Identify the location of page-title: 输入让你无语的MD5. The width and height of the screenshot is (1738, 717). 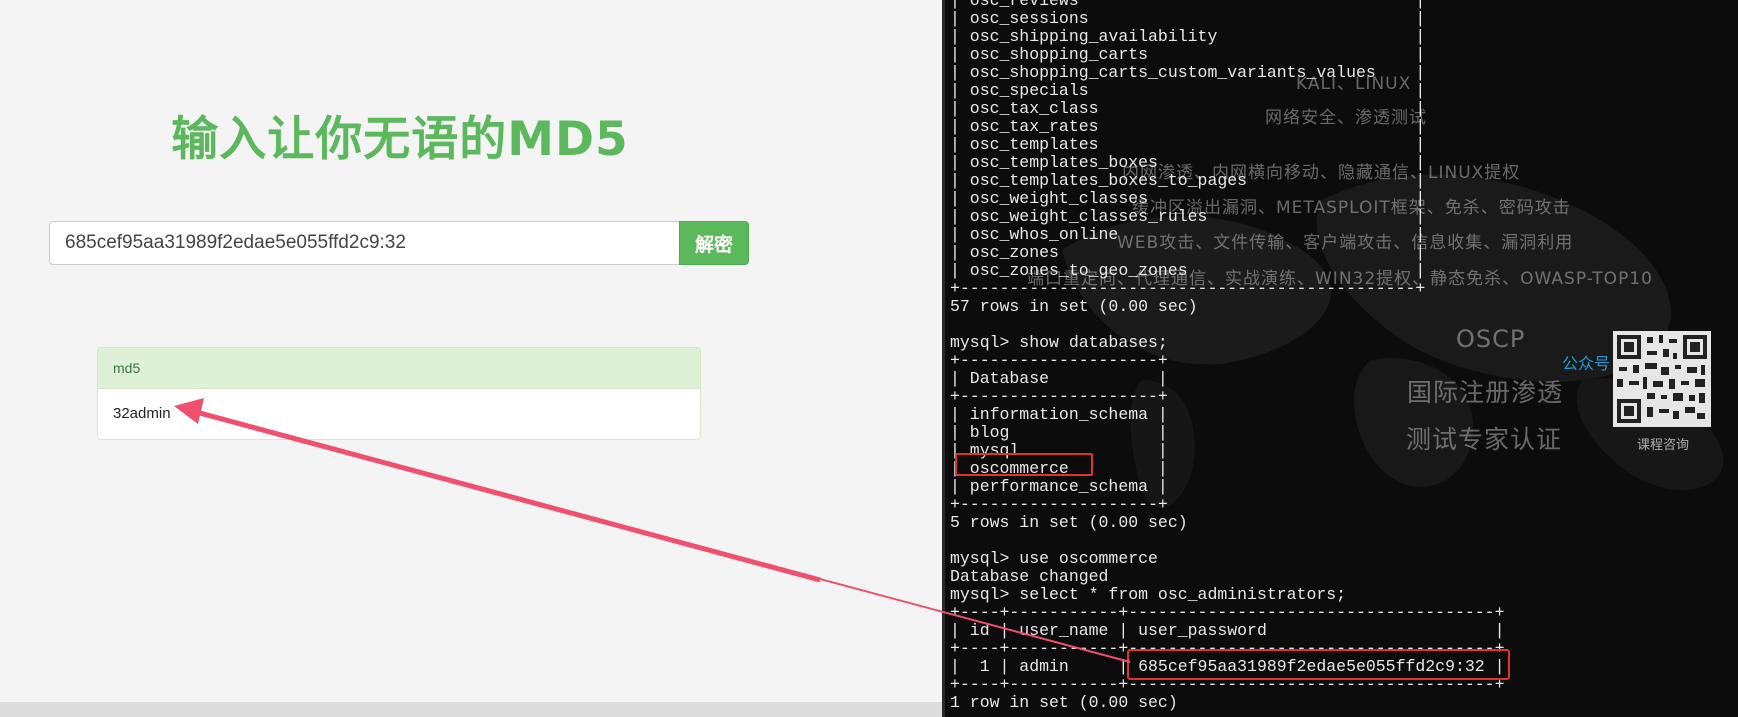
(400, 139).